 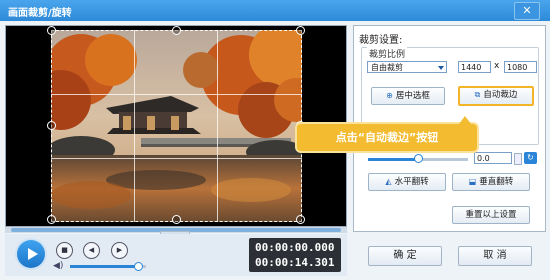 What do you see at coordinates (275, 10) in the screenshot?
I see `title-bar: 画面裁剪/旋转 ✕` at bounding box center [275, 10].